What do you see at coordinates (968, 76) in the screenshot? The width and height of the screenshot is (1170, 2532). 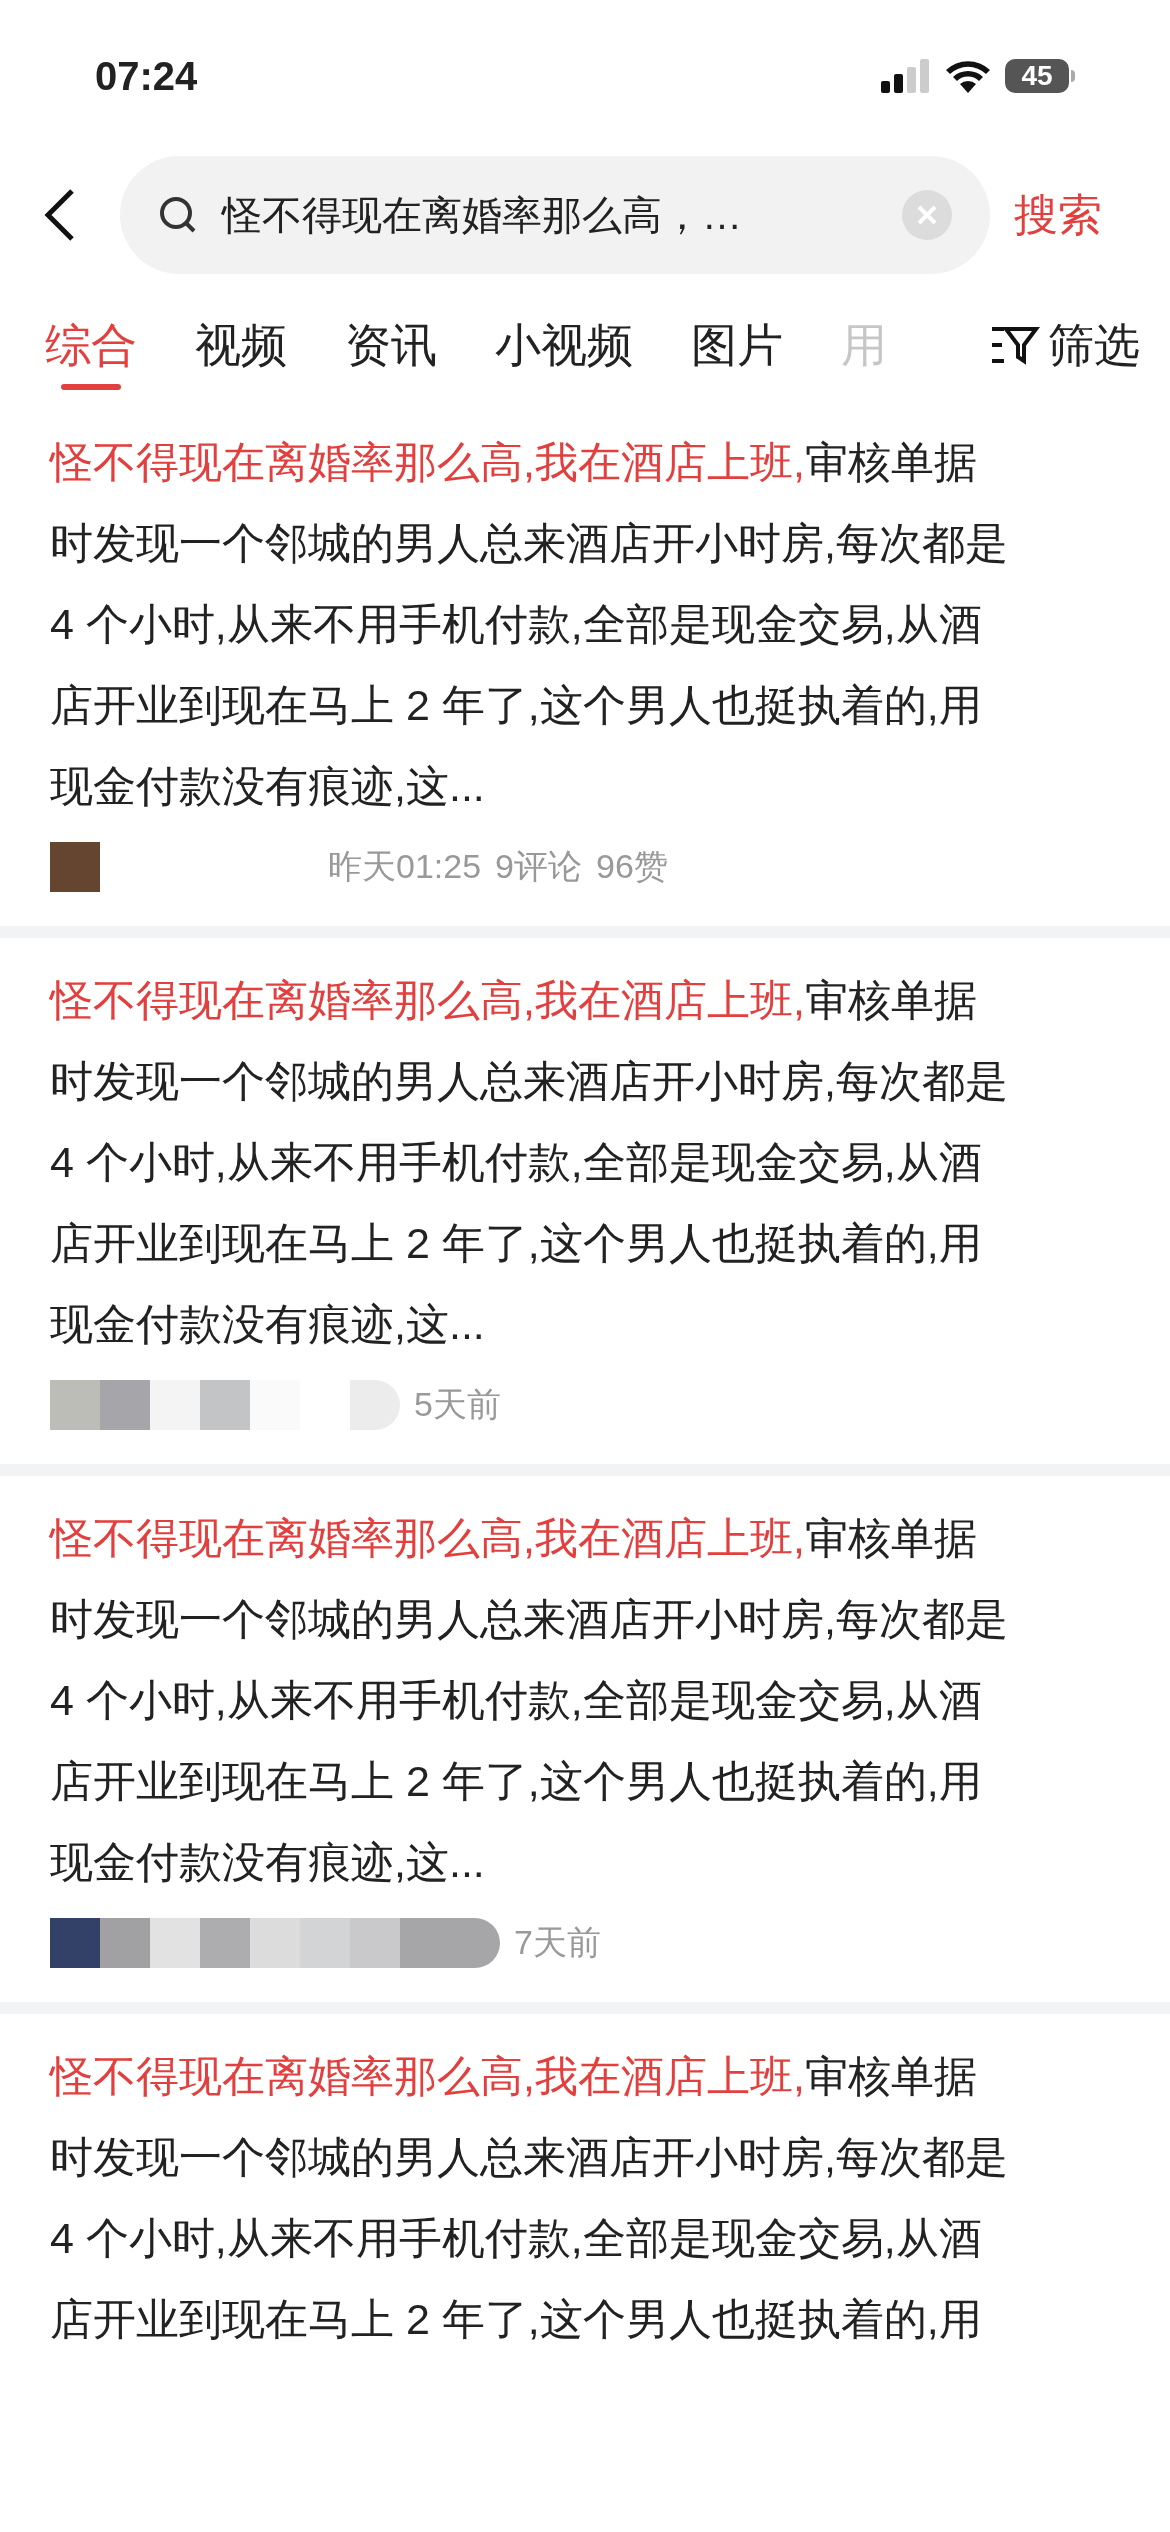 I see `wifi-icon` at bounding box center [968, 76].